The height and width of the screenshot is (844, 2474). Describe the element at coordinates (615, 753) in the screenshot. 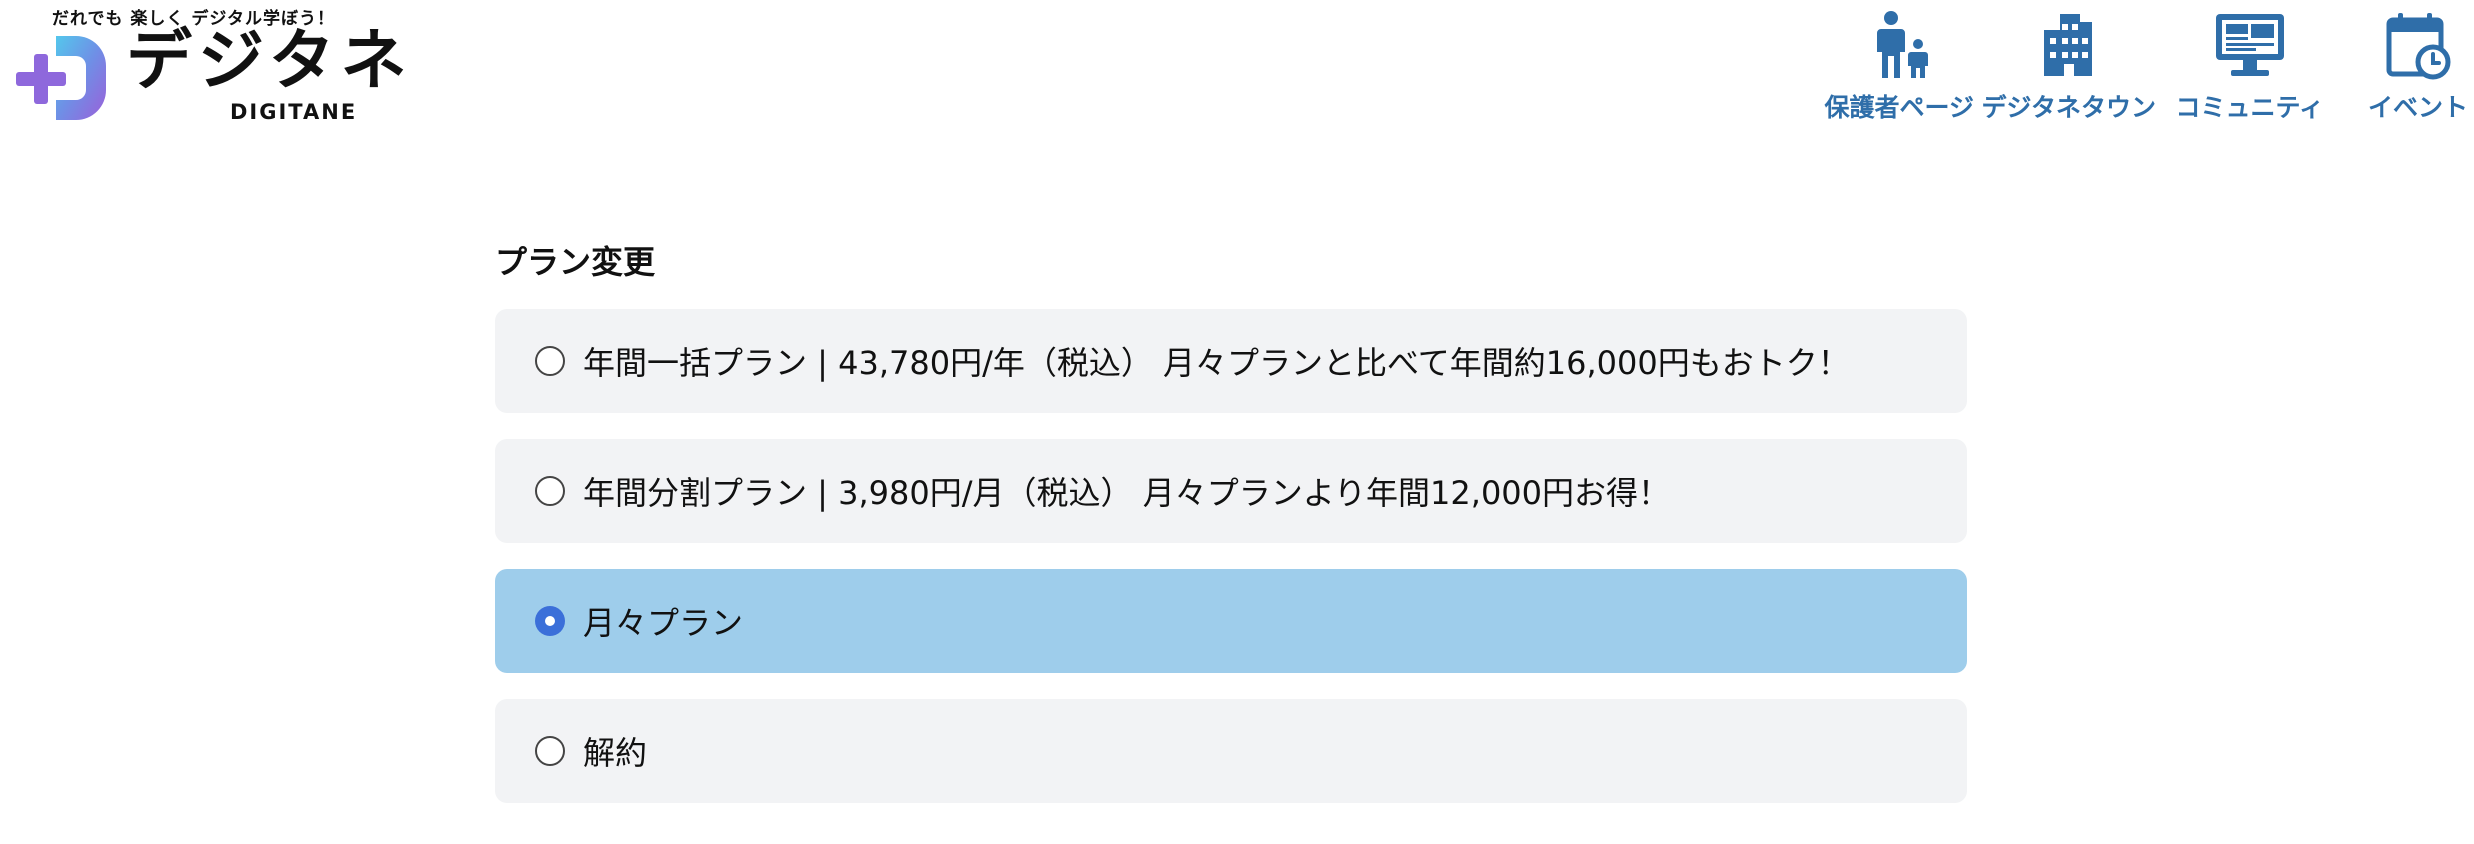

I see `plan-option-label: 解約` at that location.